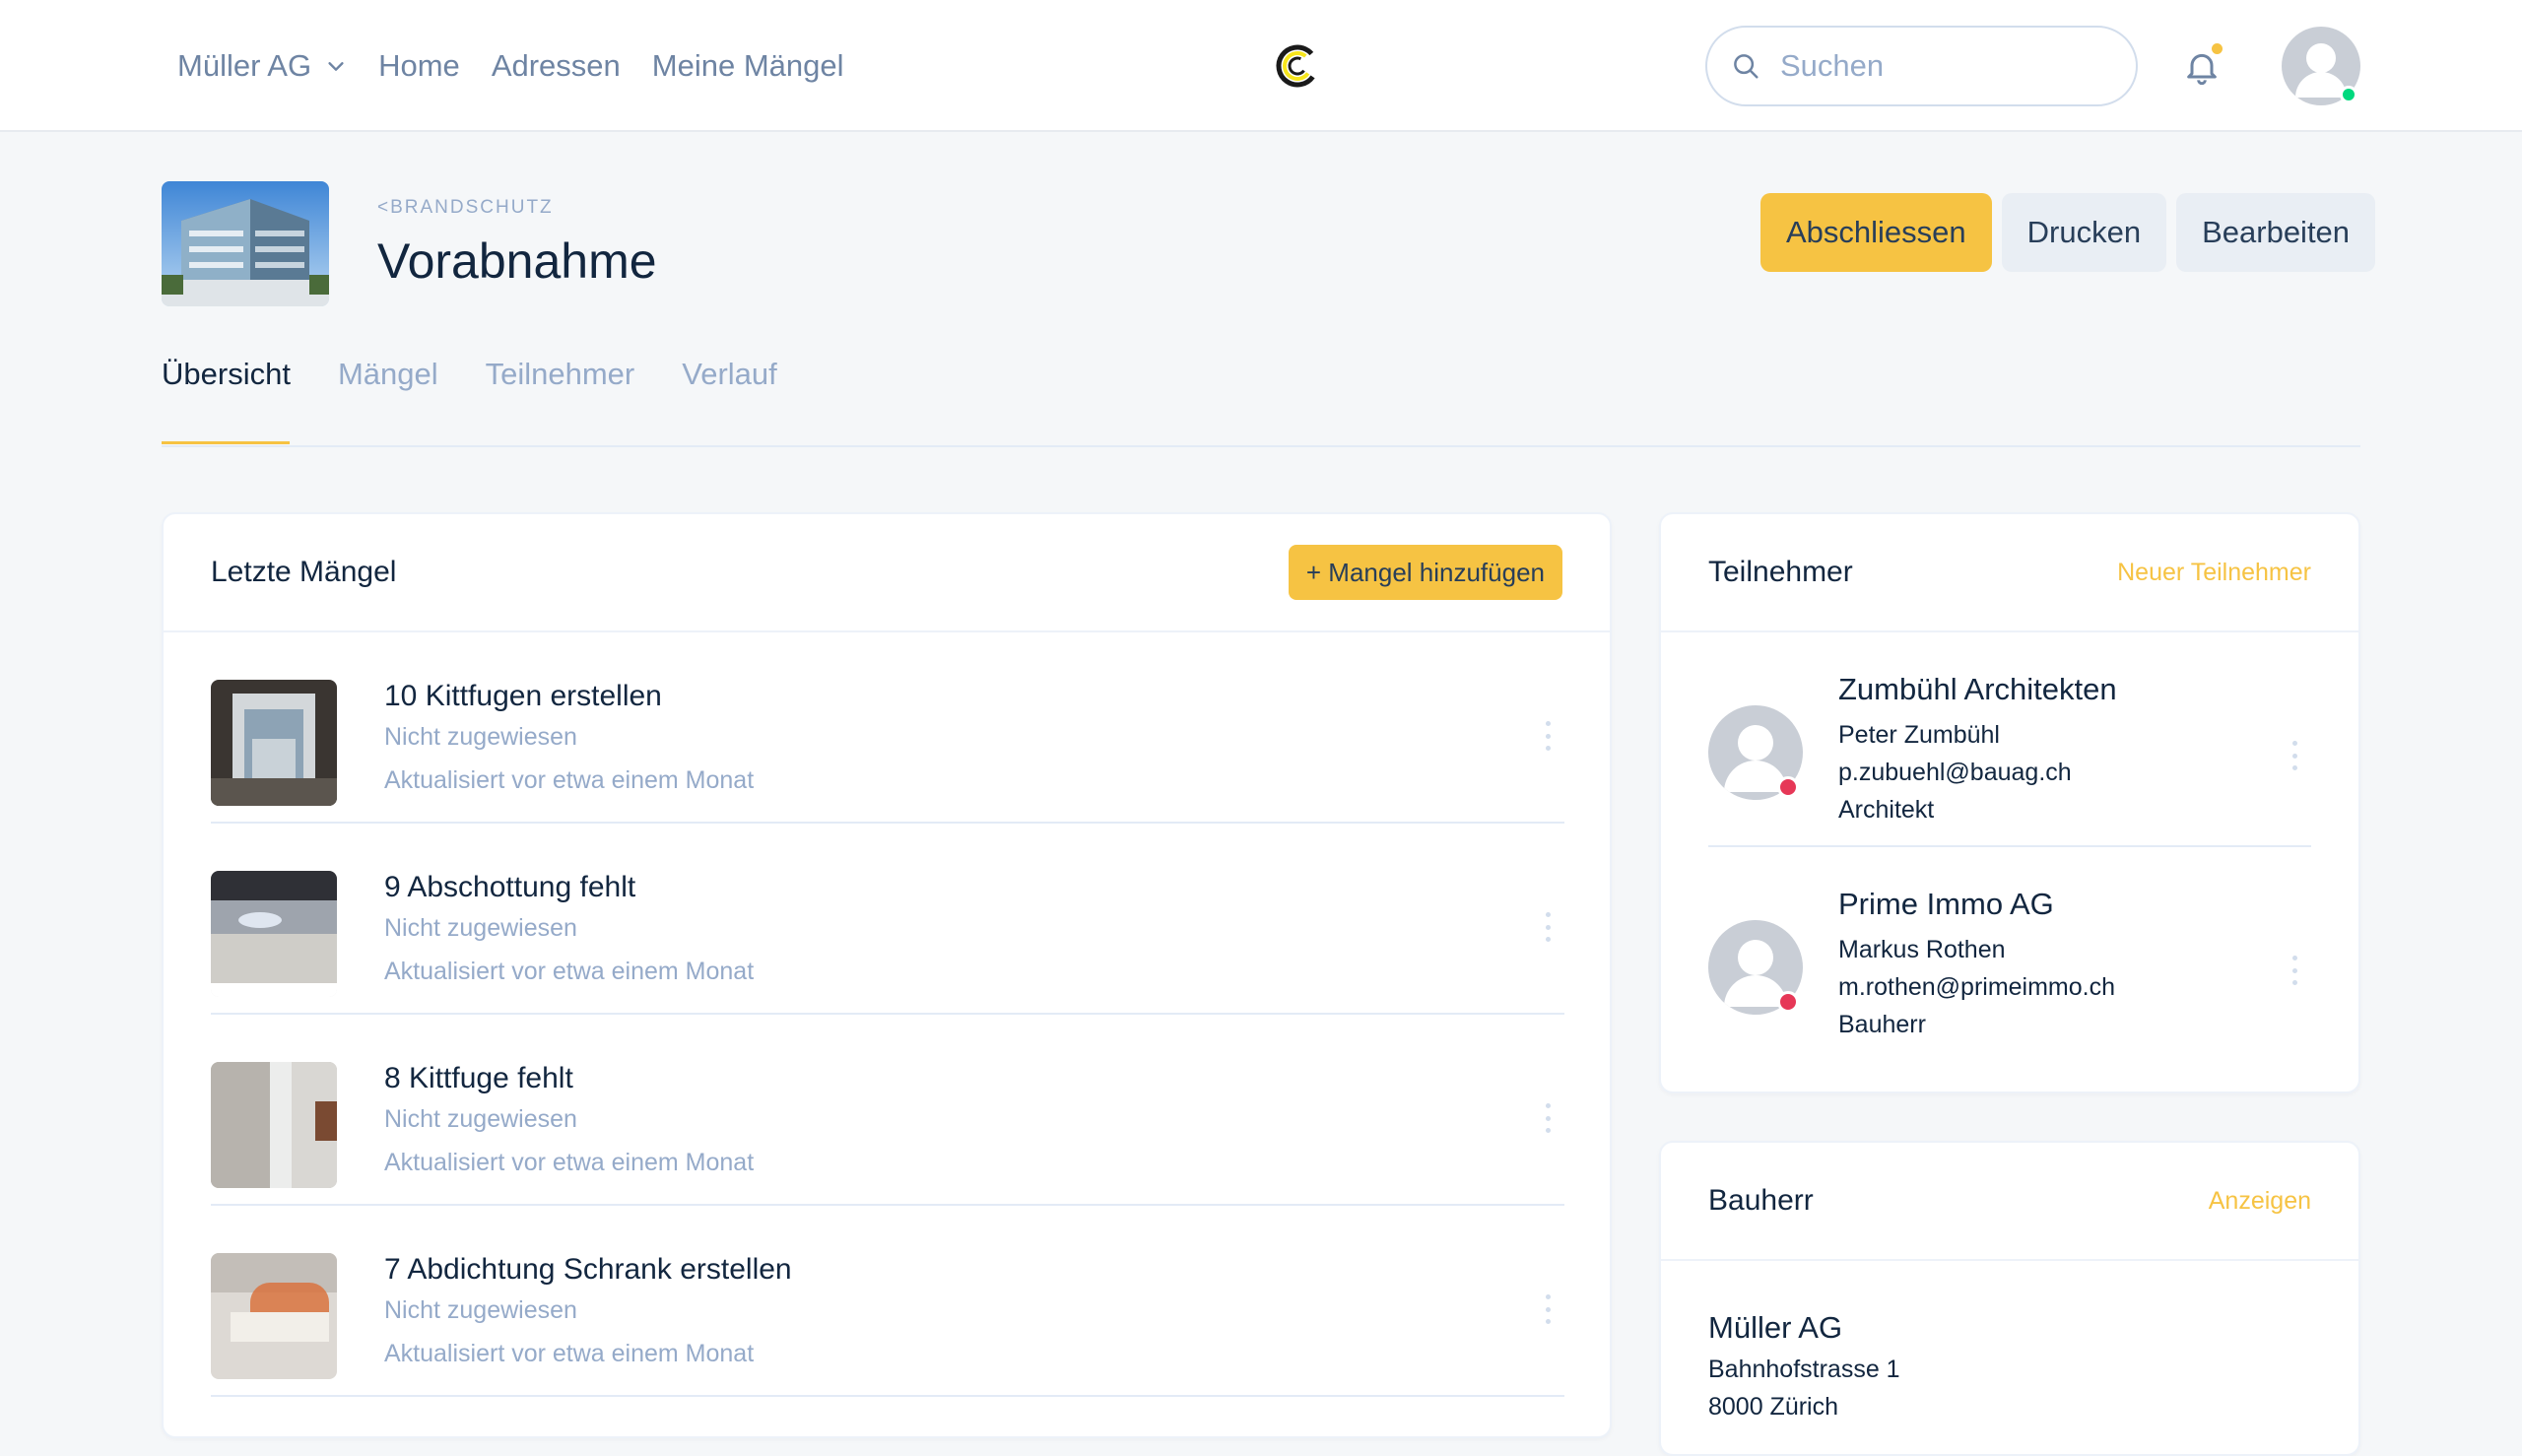 The height and width of the screenshot is (1456, 2522). I want to click on page-title: Vorabnahme, so click(517, 261).